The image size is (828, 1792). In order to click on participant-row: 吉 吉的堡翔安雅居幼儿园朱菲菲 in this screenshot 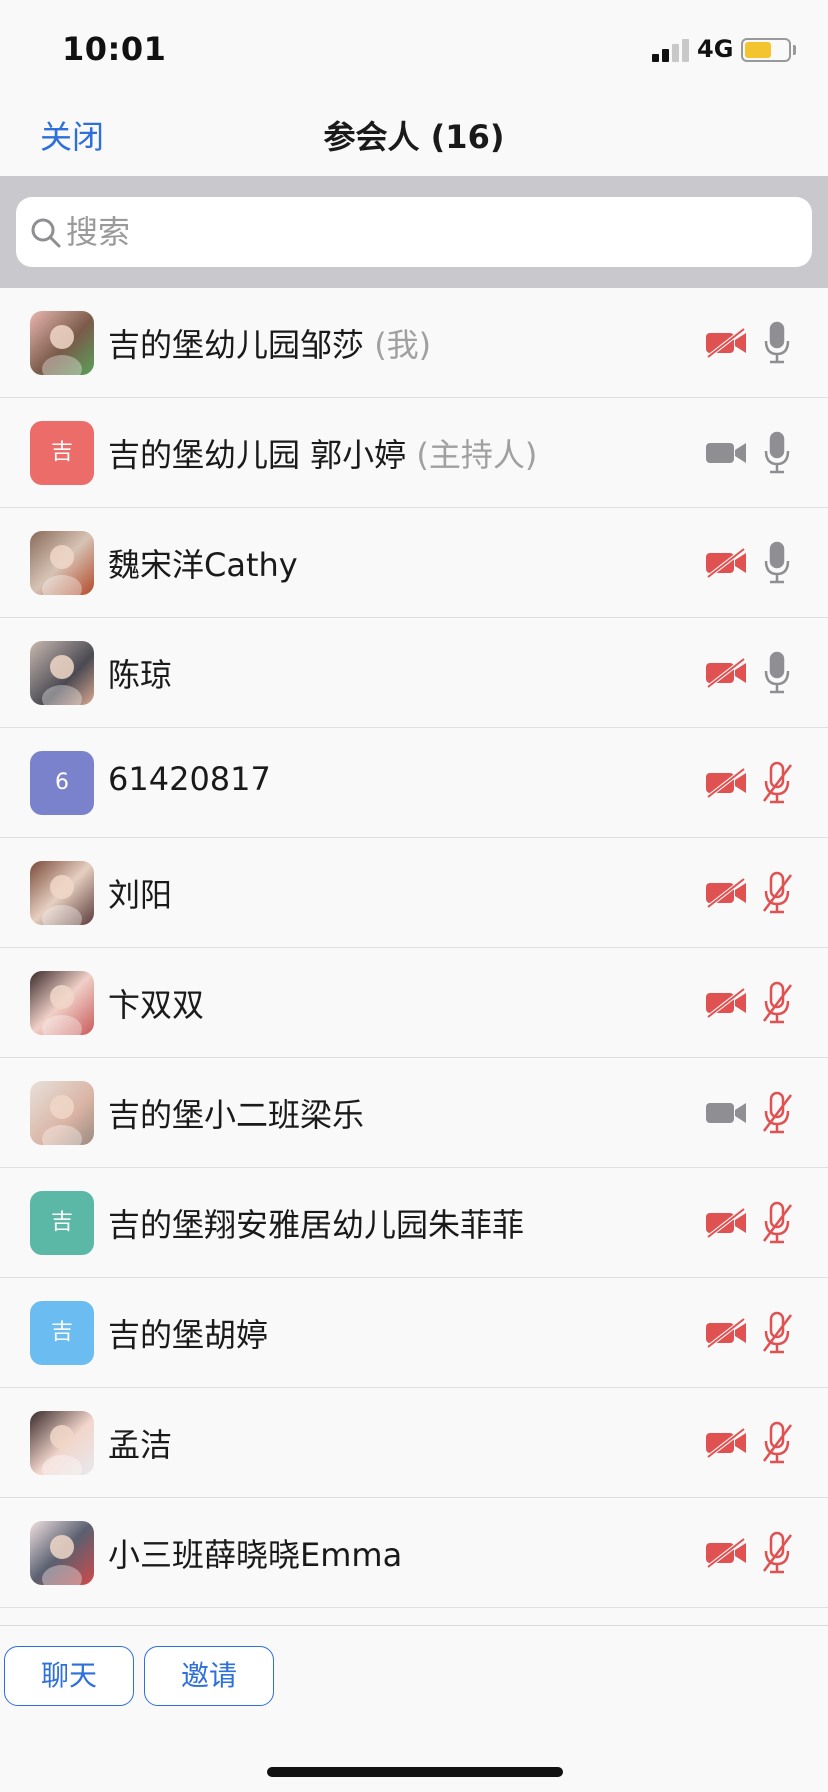, I will do `click(414, 1223)`.